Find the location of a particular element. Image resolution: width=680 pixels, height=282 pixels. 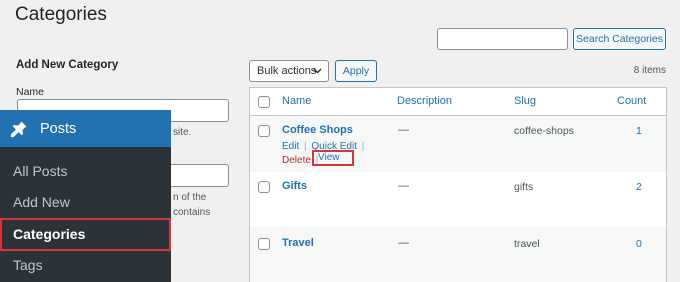

menu-item-posts: Posts is located at coordinates (85, 128).